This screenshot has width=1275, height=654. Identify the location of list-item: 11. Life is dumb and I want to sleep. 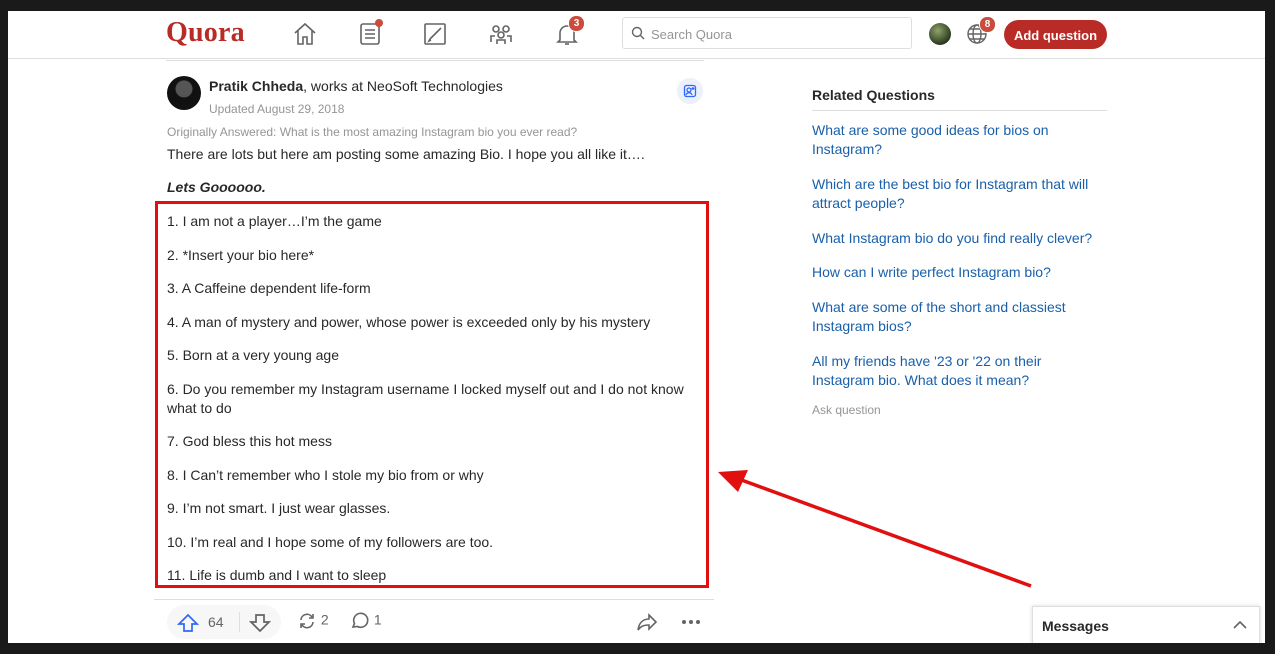
(277, 575).